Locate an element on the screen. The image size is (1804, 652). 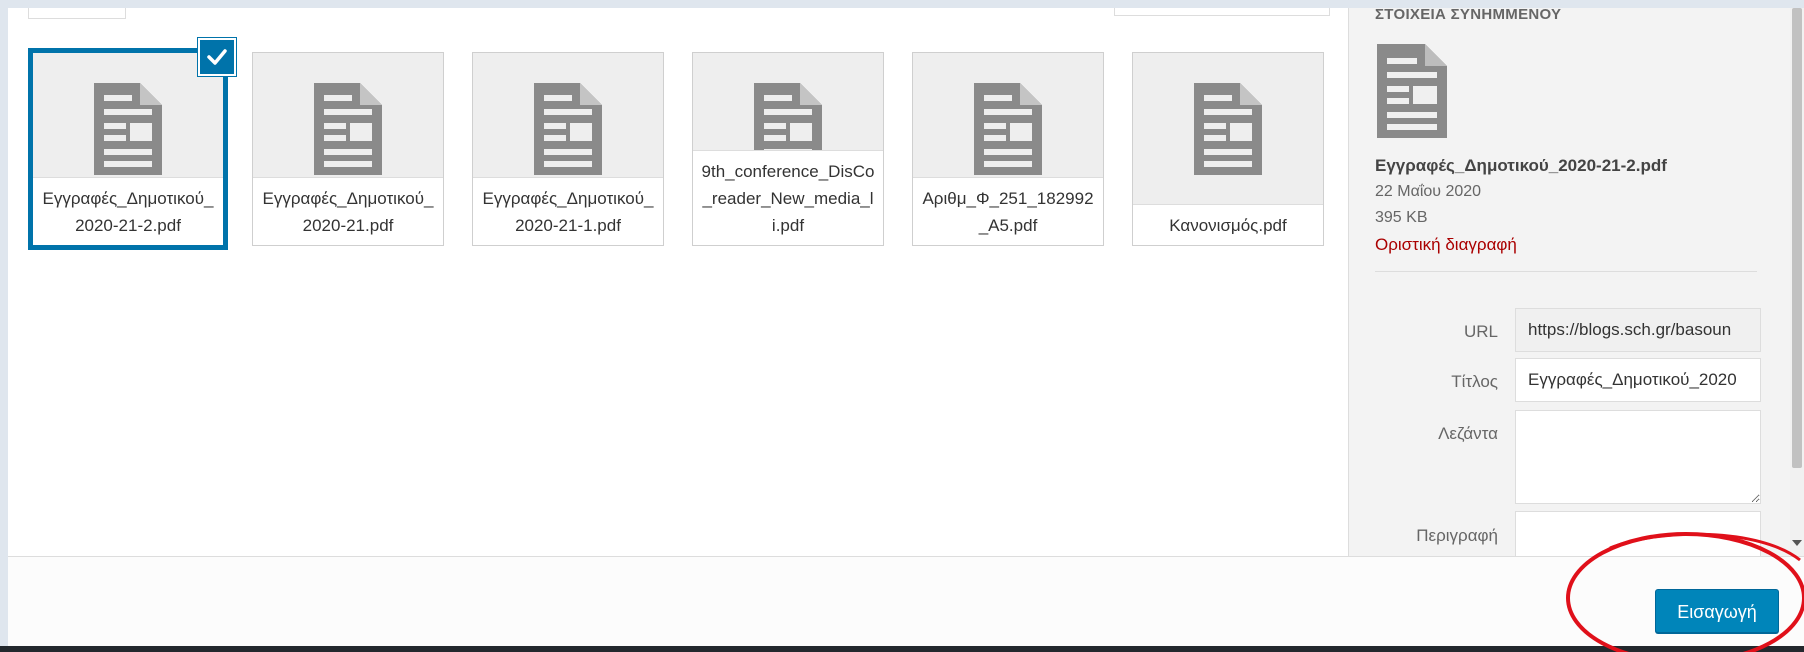
attachment-filename: Κανονισμός.pdf is located at coordinates (1228, 224).